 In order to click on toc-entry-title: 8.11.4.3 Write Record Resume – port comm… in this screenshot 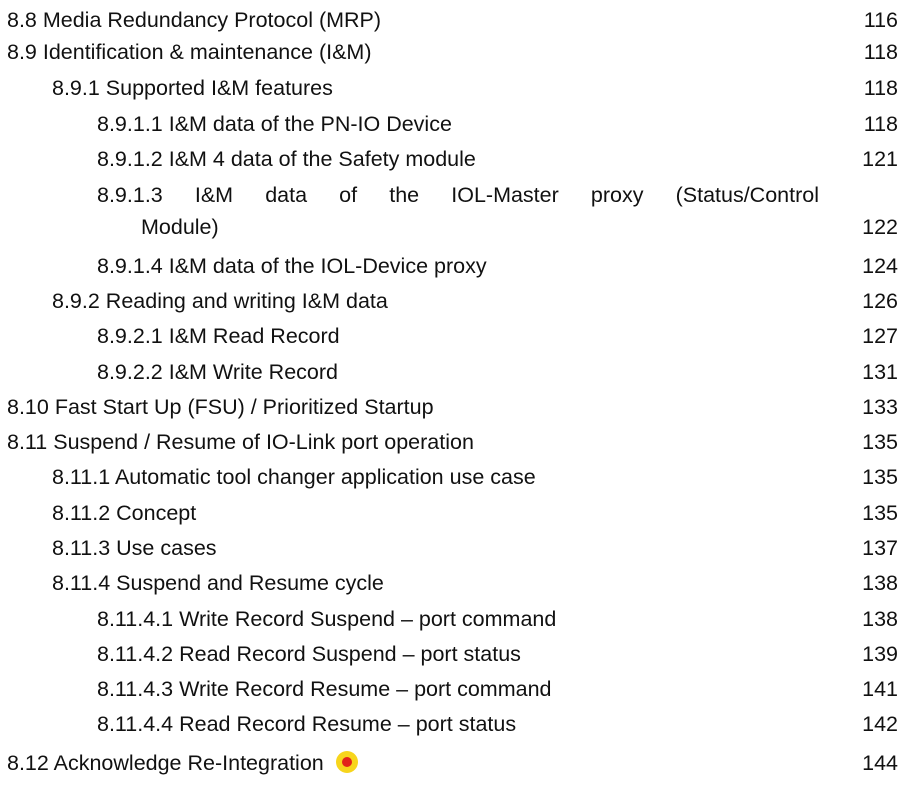, I will do `click(324, 689)`.